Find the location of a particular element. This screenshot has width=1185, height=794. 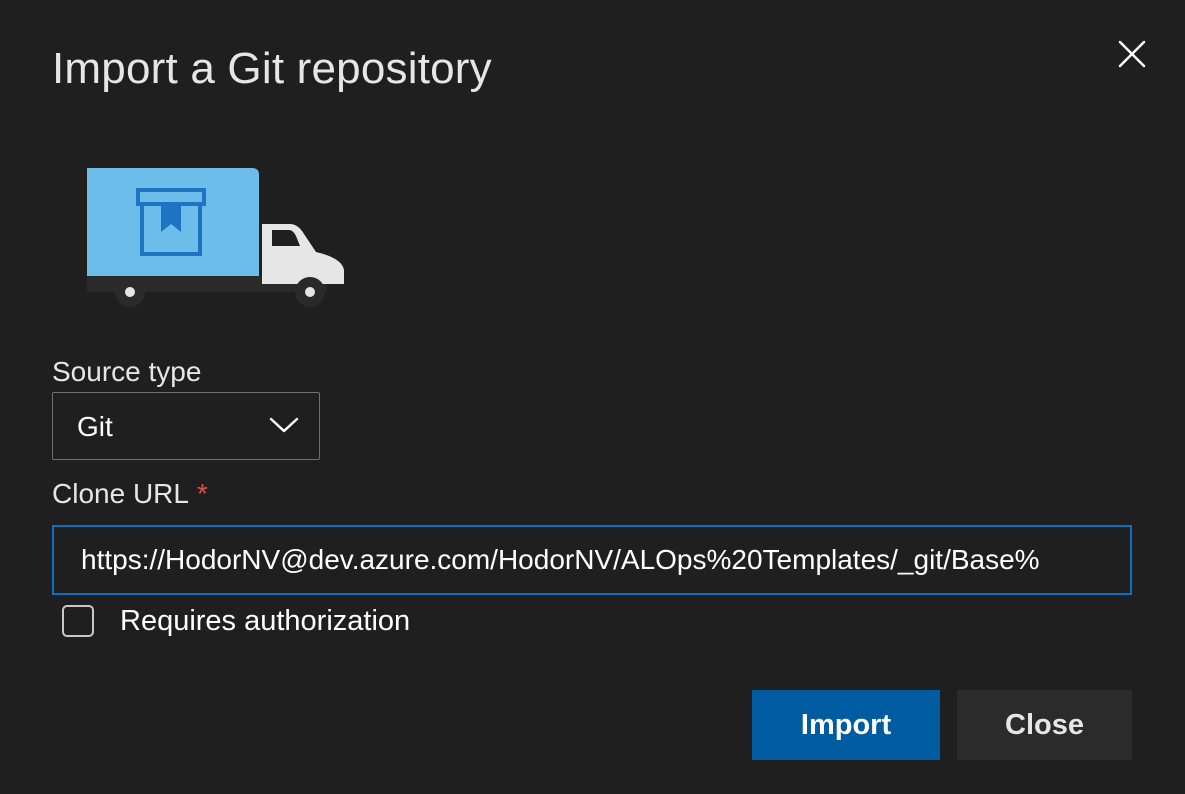

requires-authorization-checkbox: Requires authorization is located at coordinates (236, 621).